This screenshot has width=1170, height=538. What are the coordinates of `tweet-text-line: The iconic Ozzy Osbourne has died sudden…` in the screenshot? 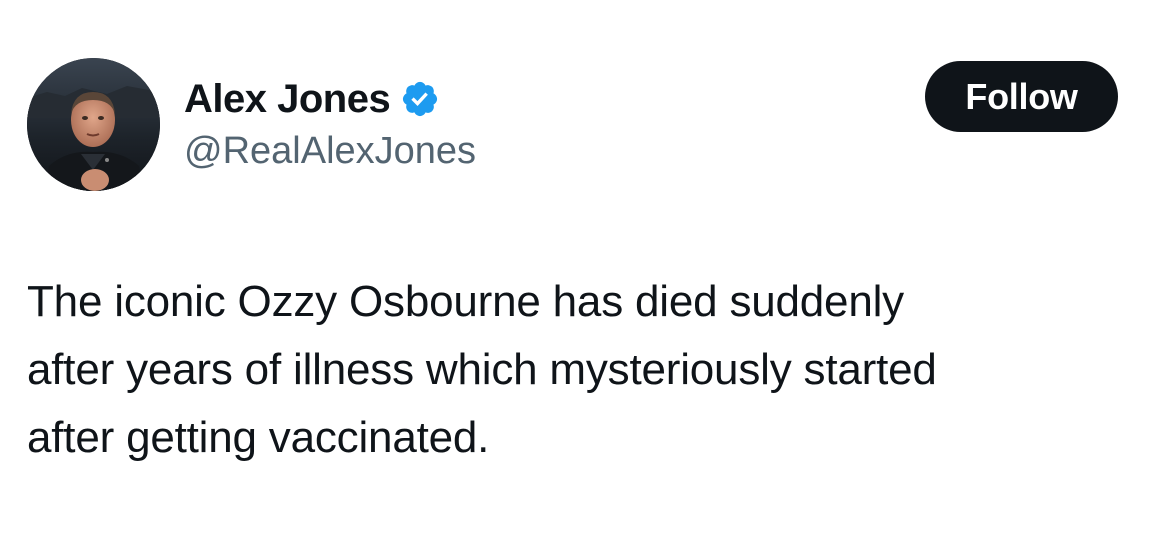 It's located at (465, 301).